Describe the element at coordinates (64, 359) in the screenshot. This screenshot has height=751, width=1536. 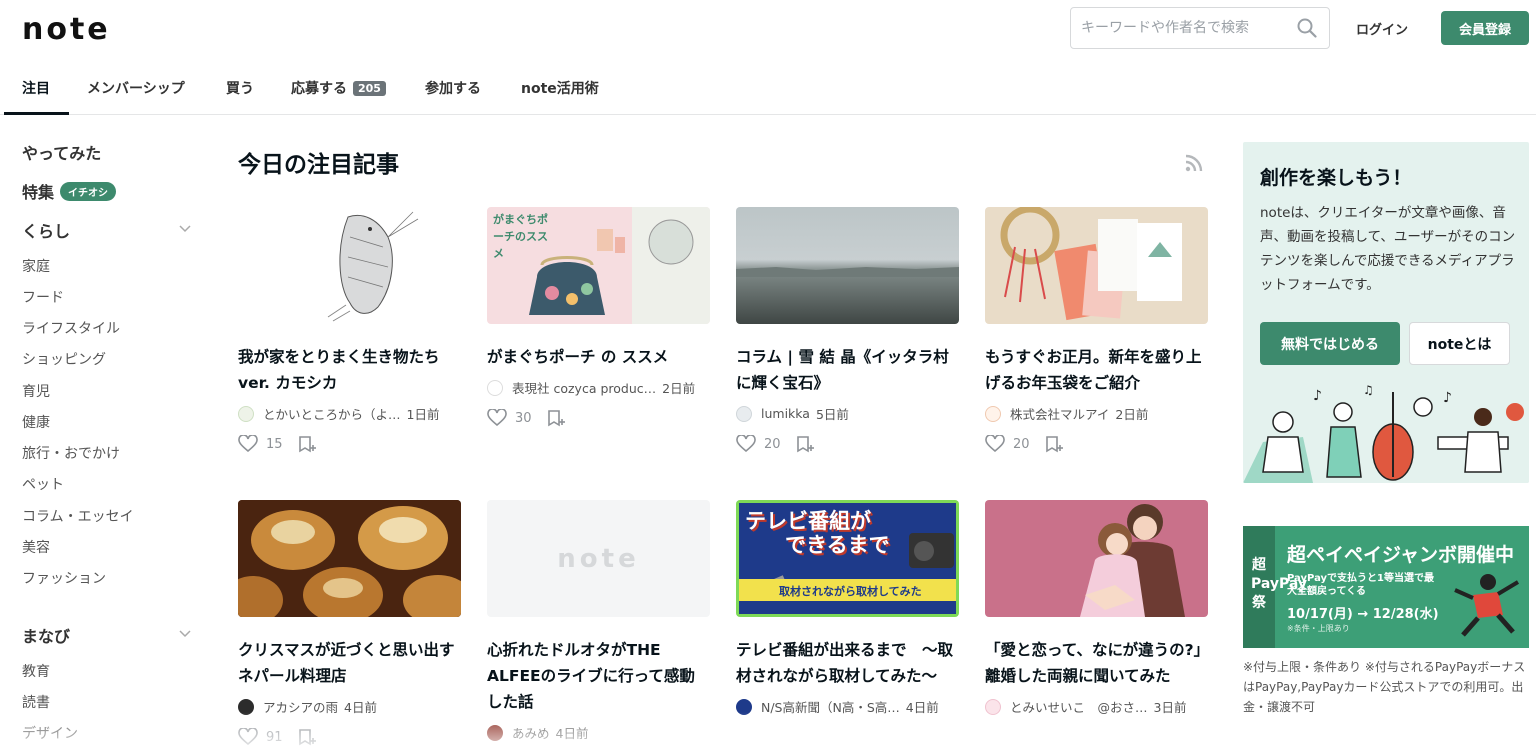
I see `sidebar-item-shopping: ショッピング` at that location.